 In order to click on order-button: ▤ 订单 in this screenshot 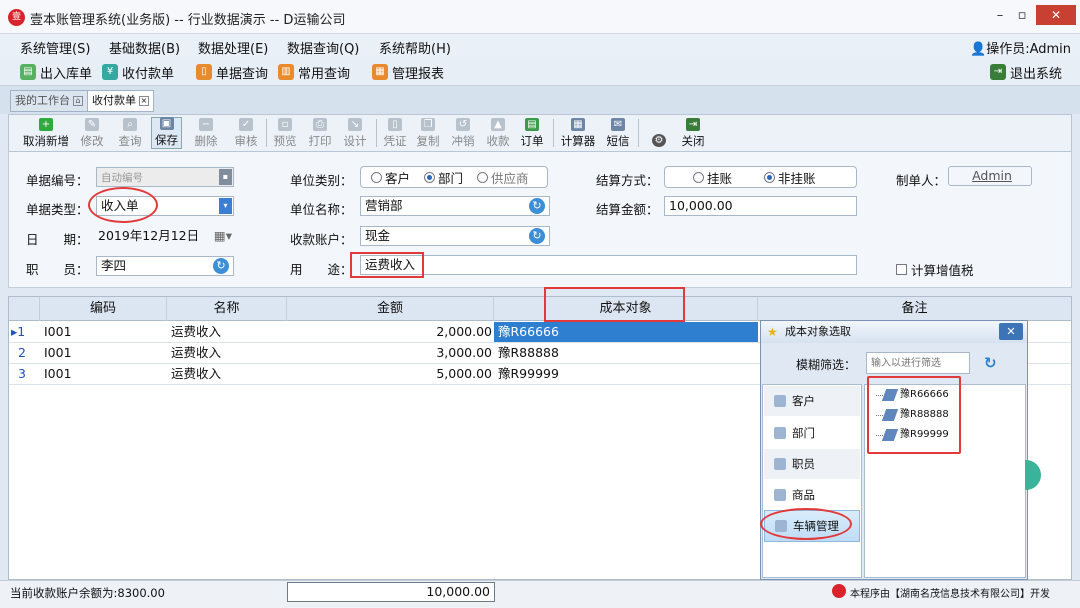, I will do `click(532, 133)`.